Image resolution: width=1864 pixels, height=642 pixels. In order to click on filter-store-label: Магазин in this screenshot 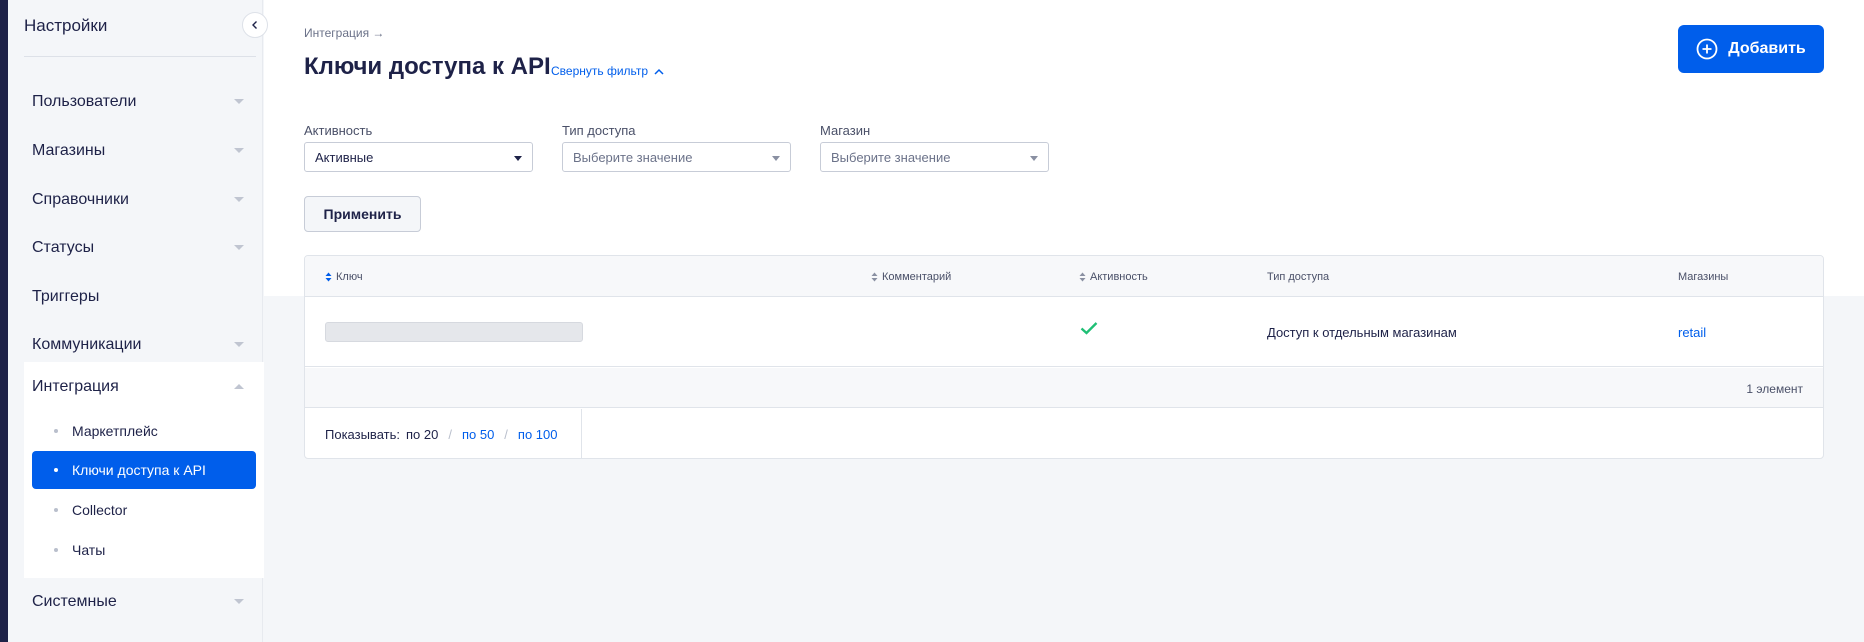, I will do `click(845, 130)`.